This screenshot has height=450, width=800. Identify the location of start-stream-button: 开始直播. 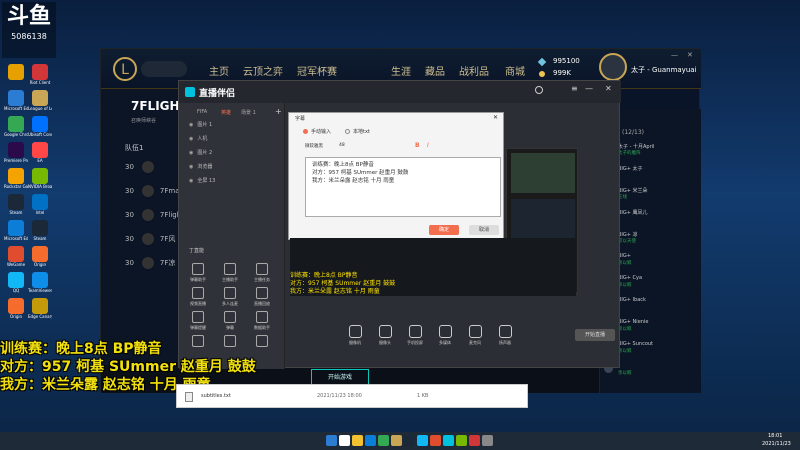
(595, 335).